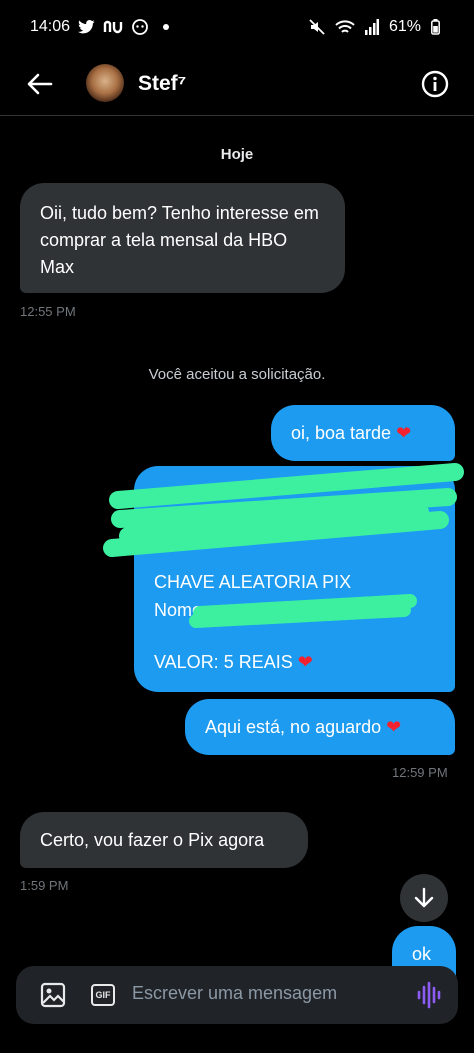  What do you see at coordinates (253, 582) in the screenshot?
I see `pix-key-label: CHAVE ALEATORIA PIX` at bounding box center [253, 582].